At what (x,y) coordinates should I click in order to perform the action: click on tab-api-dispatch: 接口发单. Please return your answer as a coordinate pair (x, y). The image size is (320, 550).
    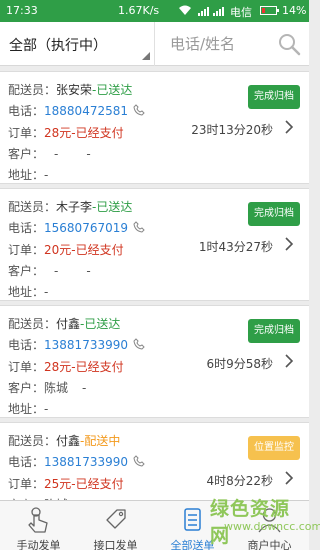
    Looking at the image, I should click on (115, 525).